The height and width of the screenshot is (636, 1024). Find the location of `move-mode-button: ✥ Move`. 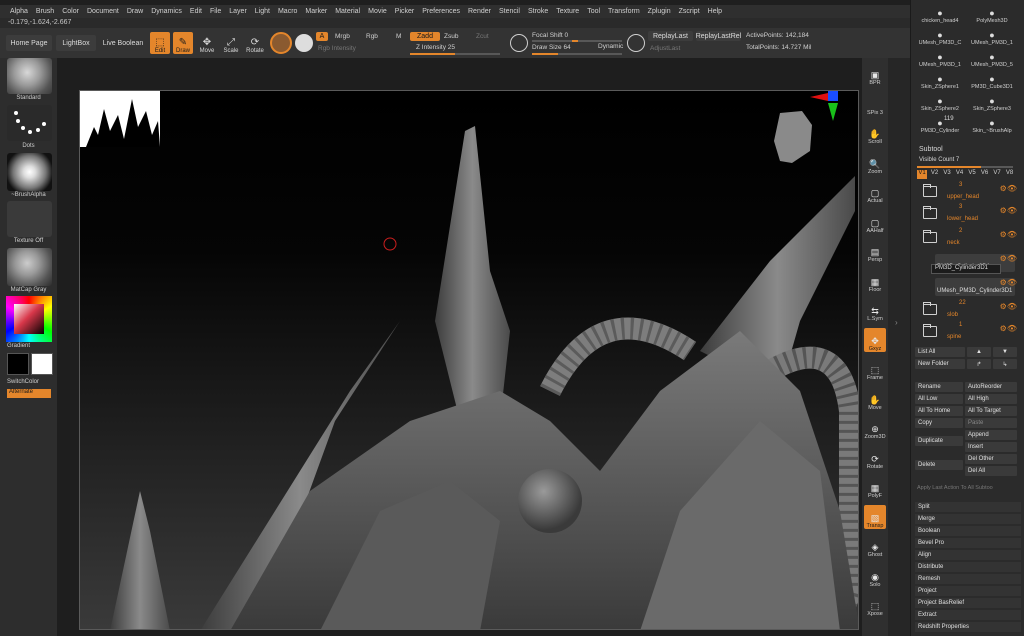

move-mode-button: ✥ Move is located at coordinates (207, 43).